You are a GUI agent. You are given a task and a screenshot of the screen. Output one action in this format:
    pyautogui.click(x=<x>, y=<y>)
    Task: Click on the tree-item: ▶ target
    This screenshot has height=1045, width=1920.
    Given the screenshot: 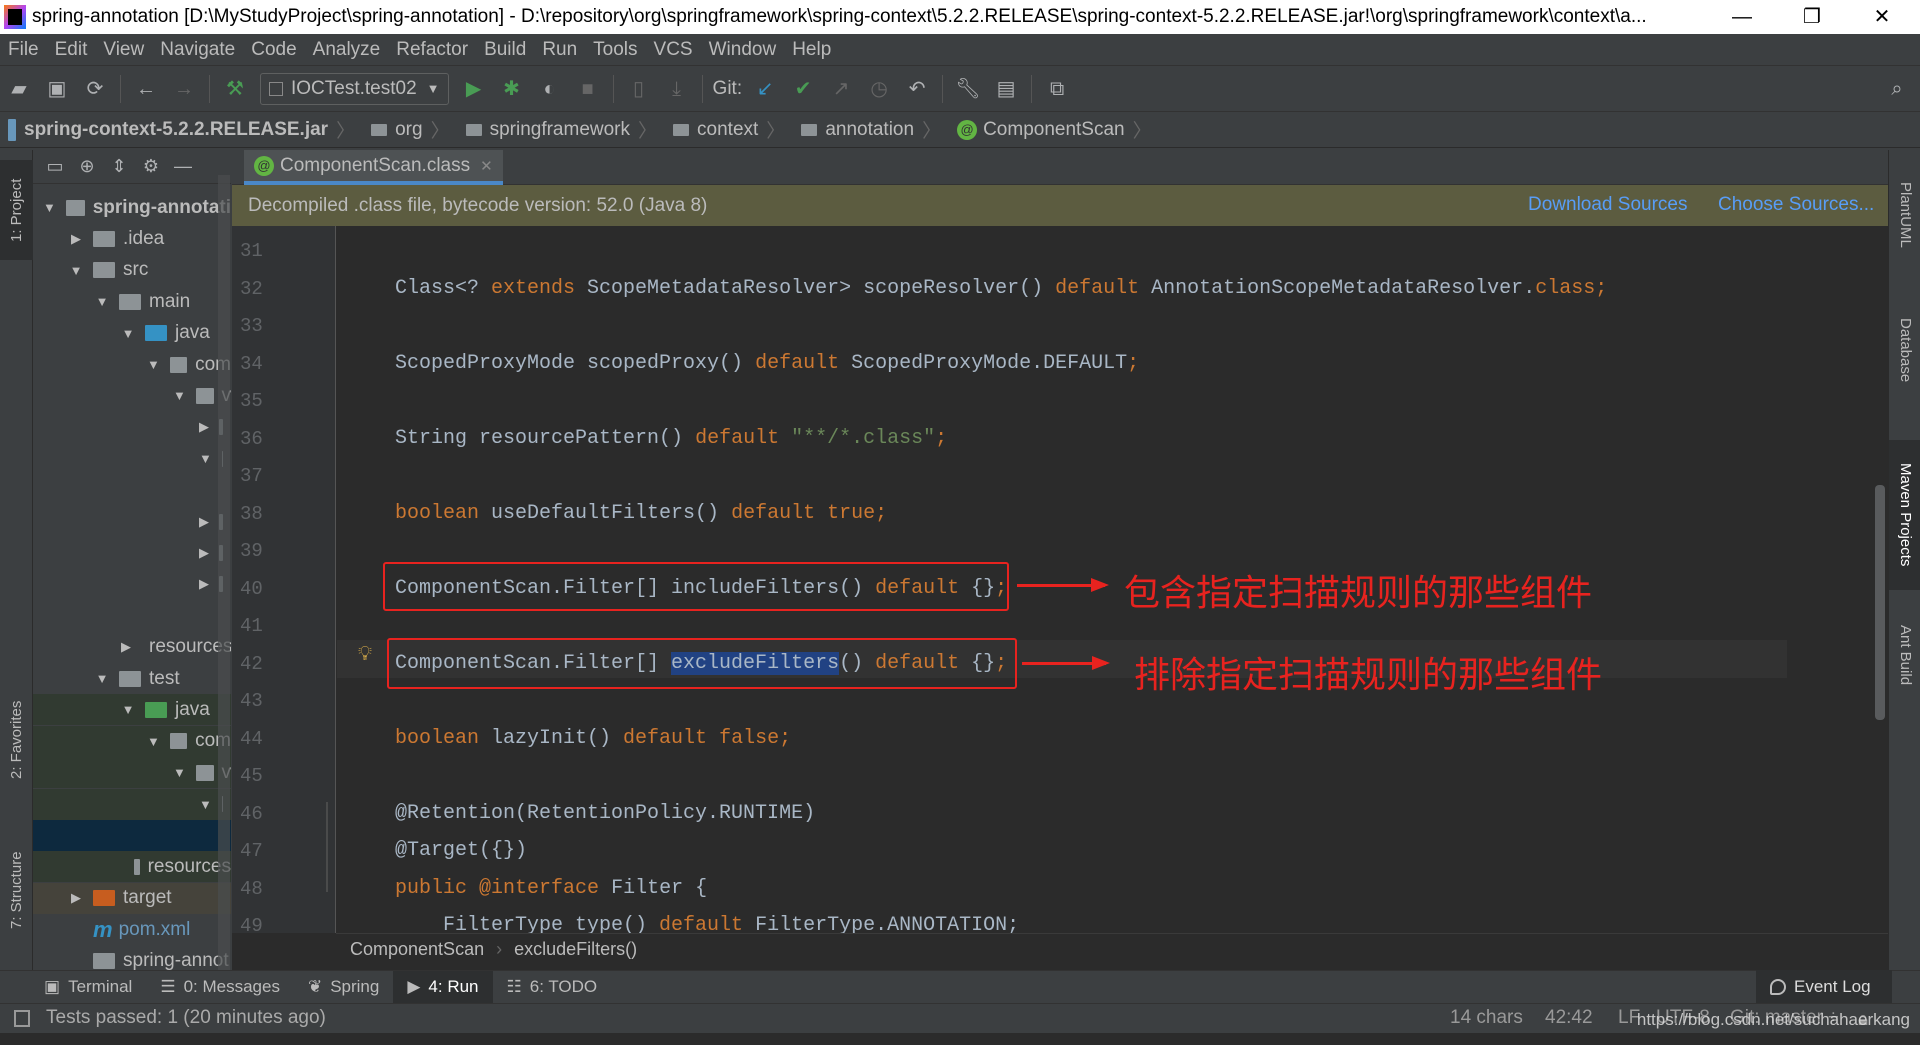 What is the action you would take?
    pyautogui.click(x=132, y=898)
    